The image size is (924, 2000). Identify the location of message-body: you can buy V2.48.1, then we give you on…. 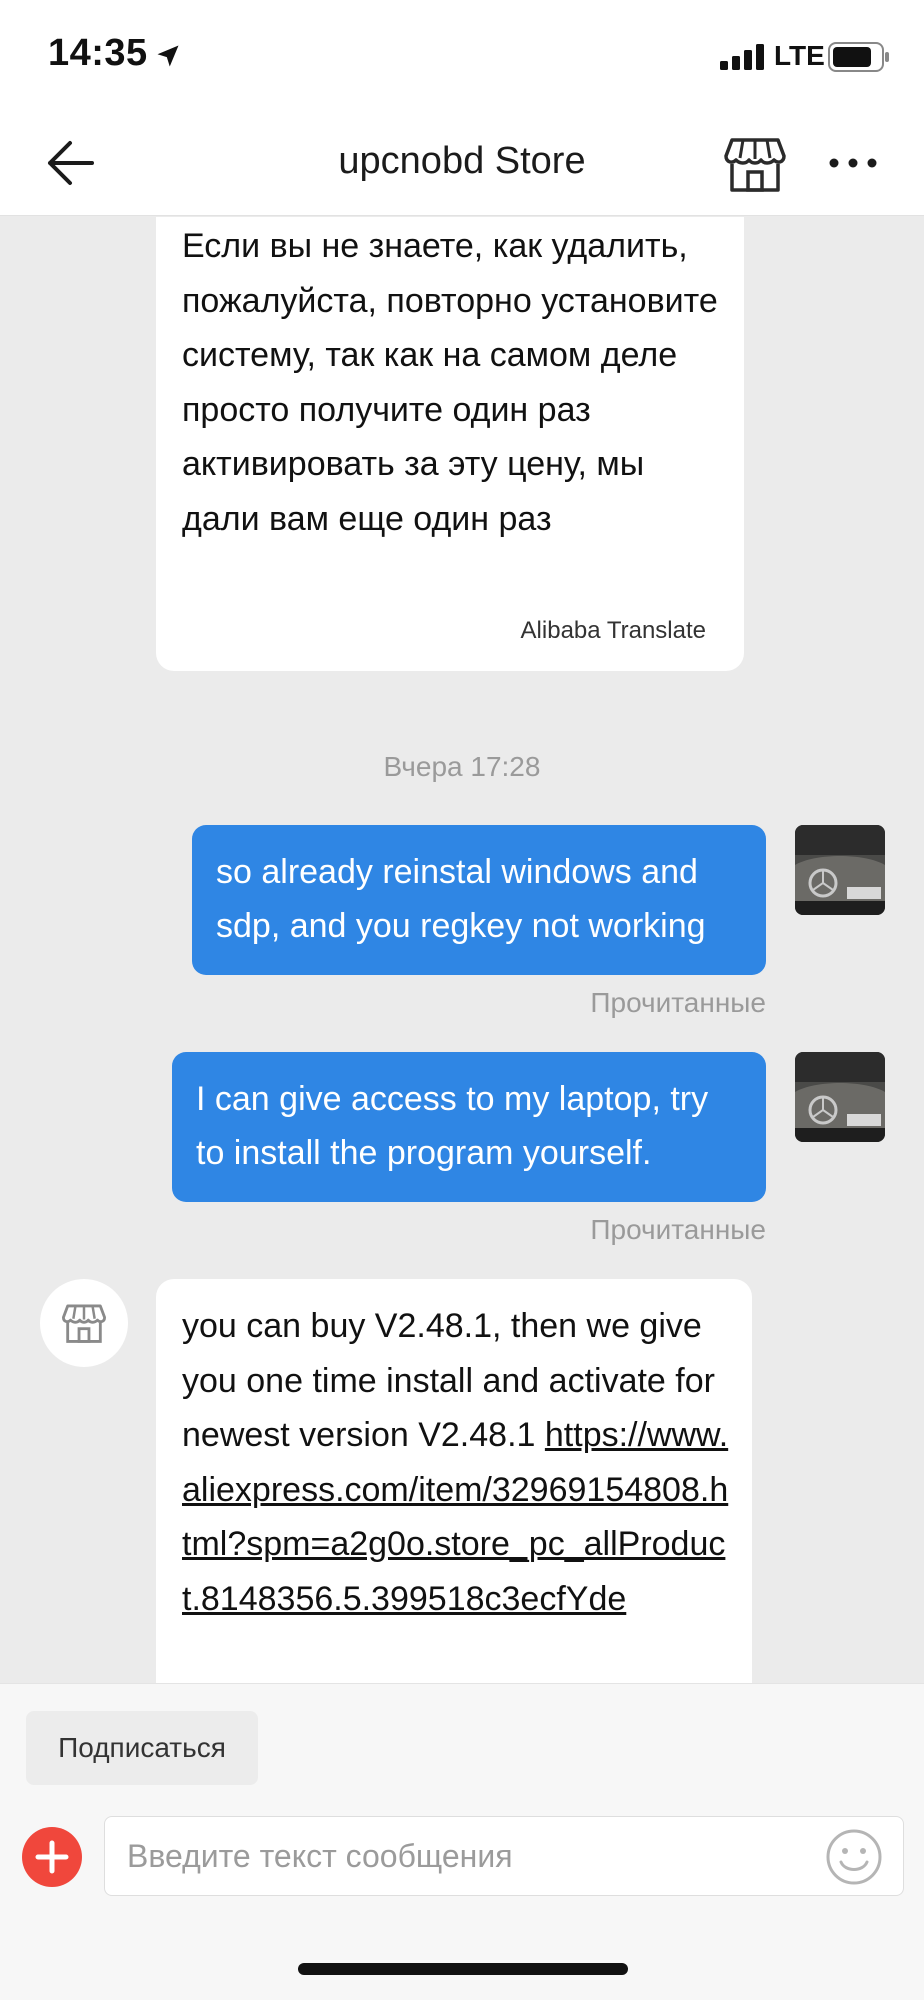
(457, 1462).